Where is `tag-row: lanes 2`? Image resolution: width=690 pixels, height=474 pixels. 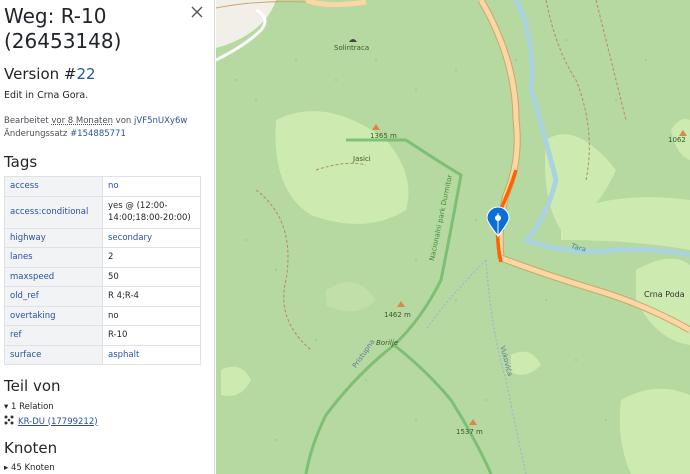
tag-row: lanes 2 is located at coordinates (102, 257).